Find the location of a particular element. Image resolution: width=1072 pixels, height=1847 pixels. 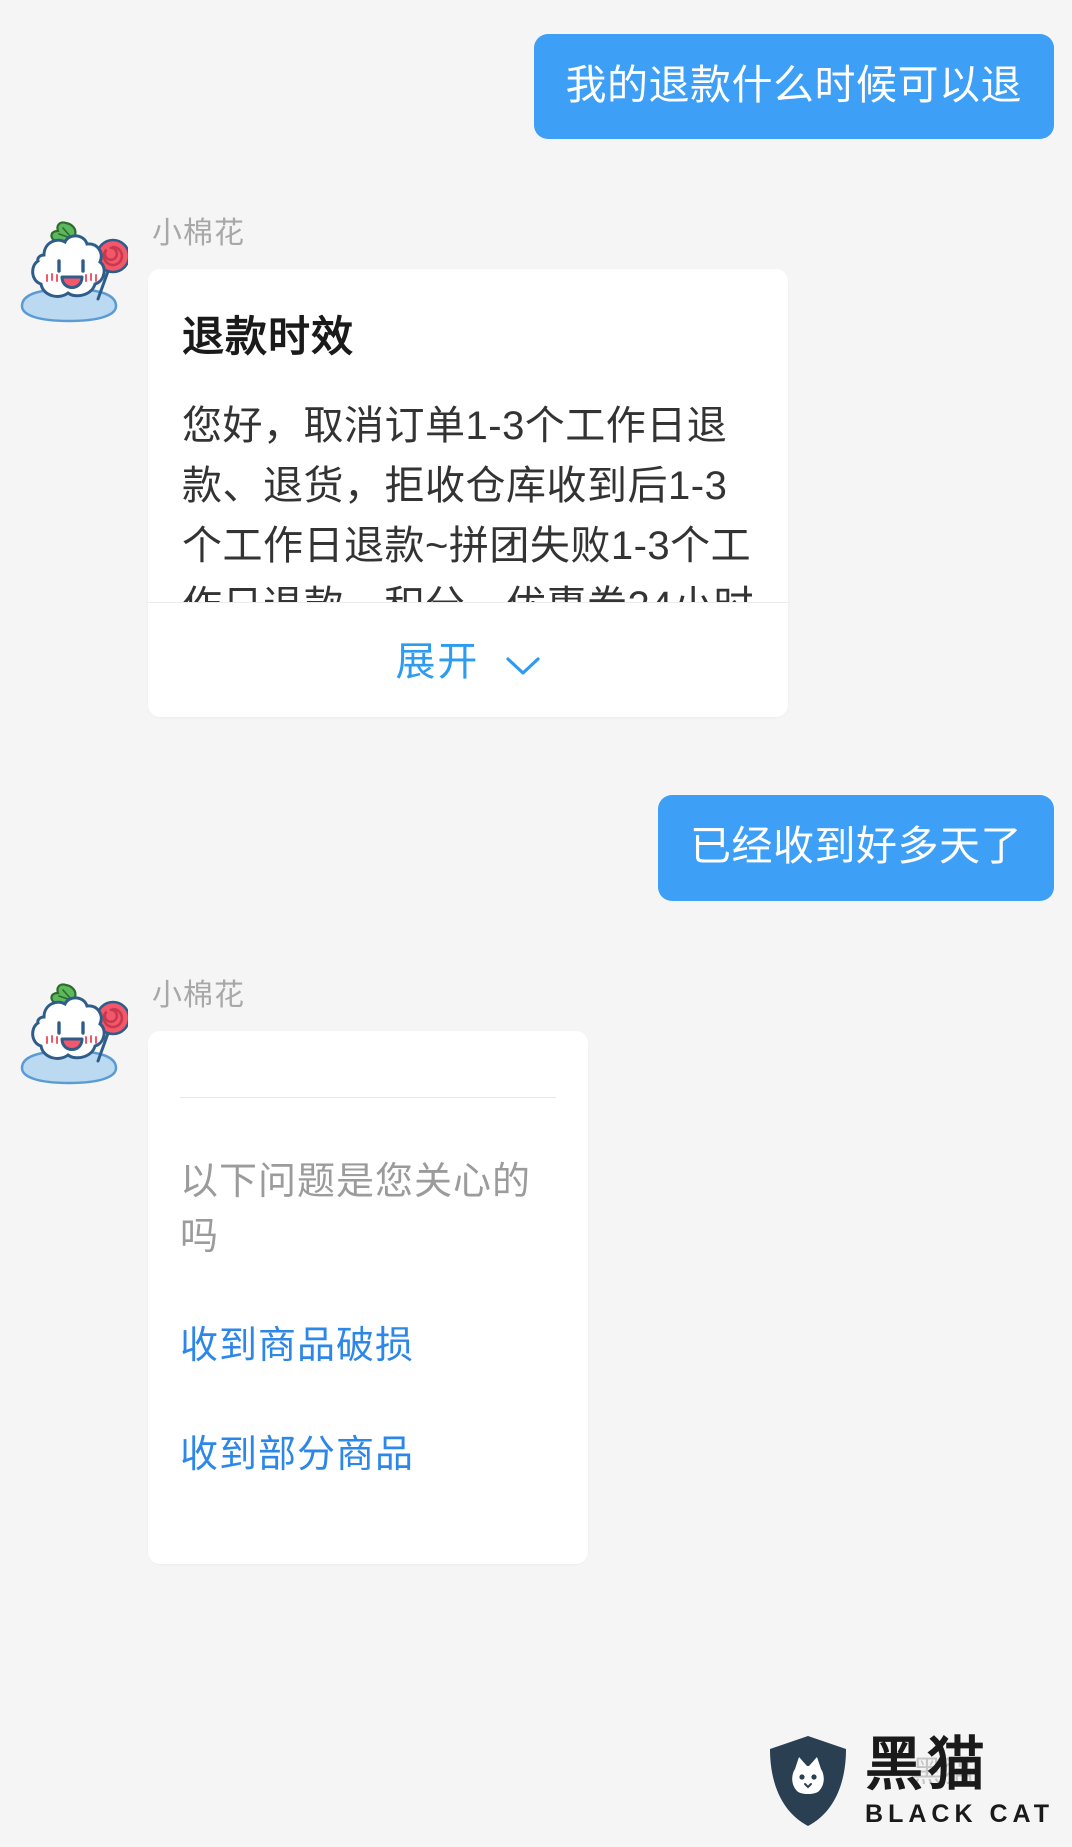

shield-cat-icon is located at coordinates (808, 1781).